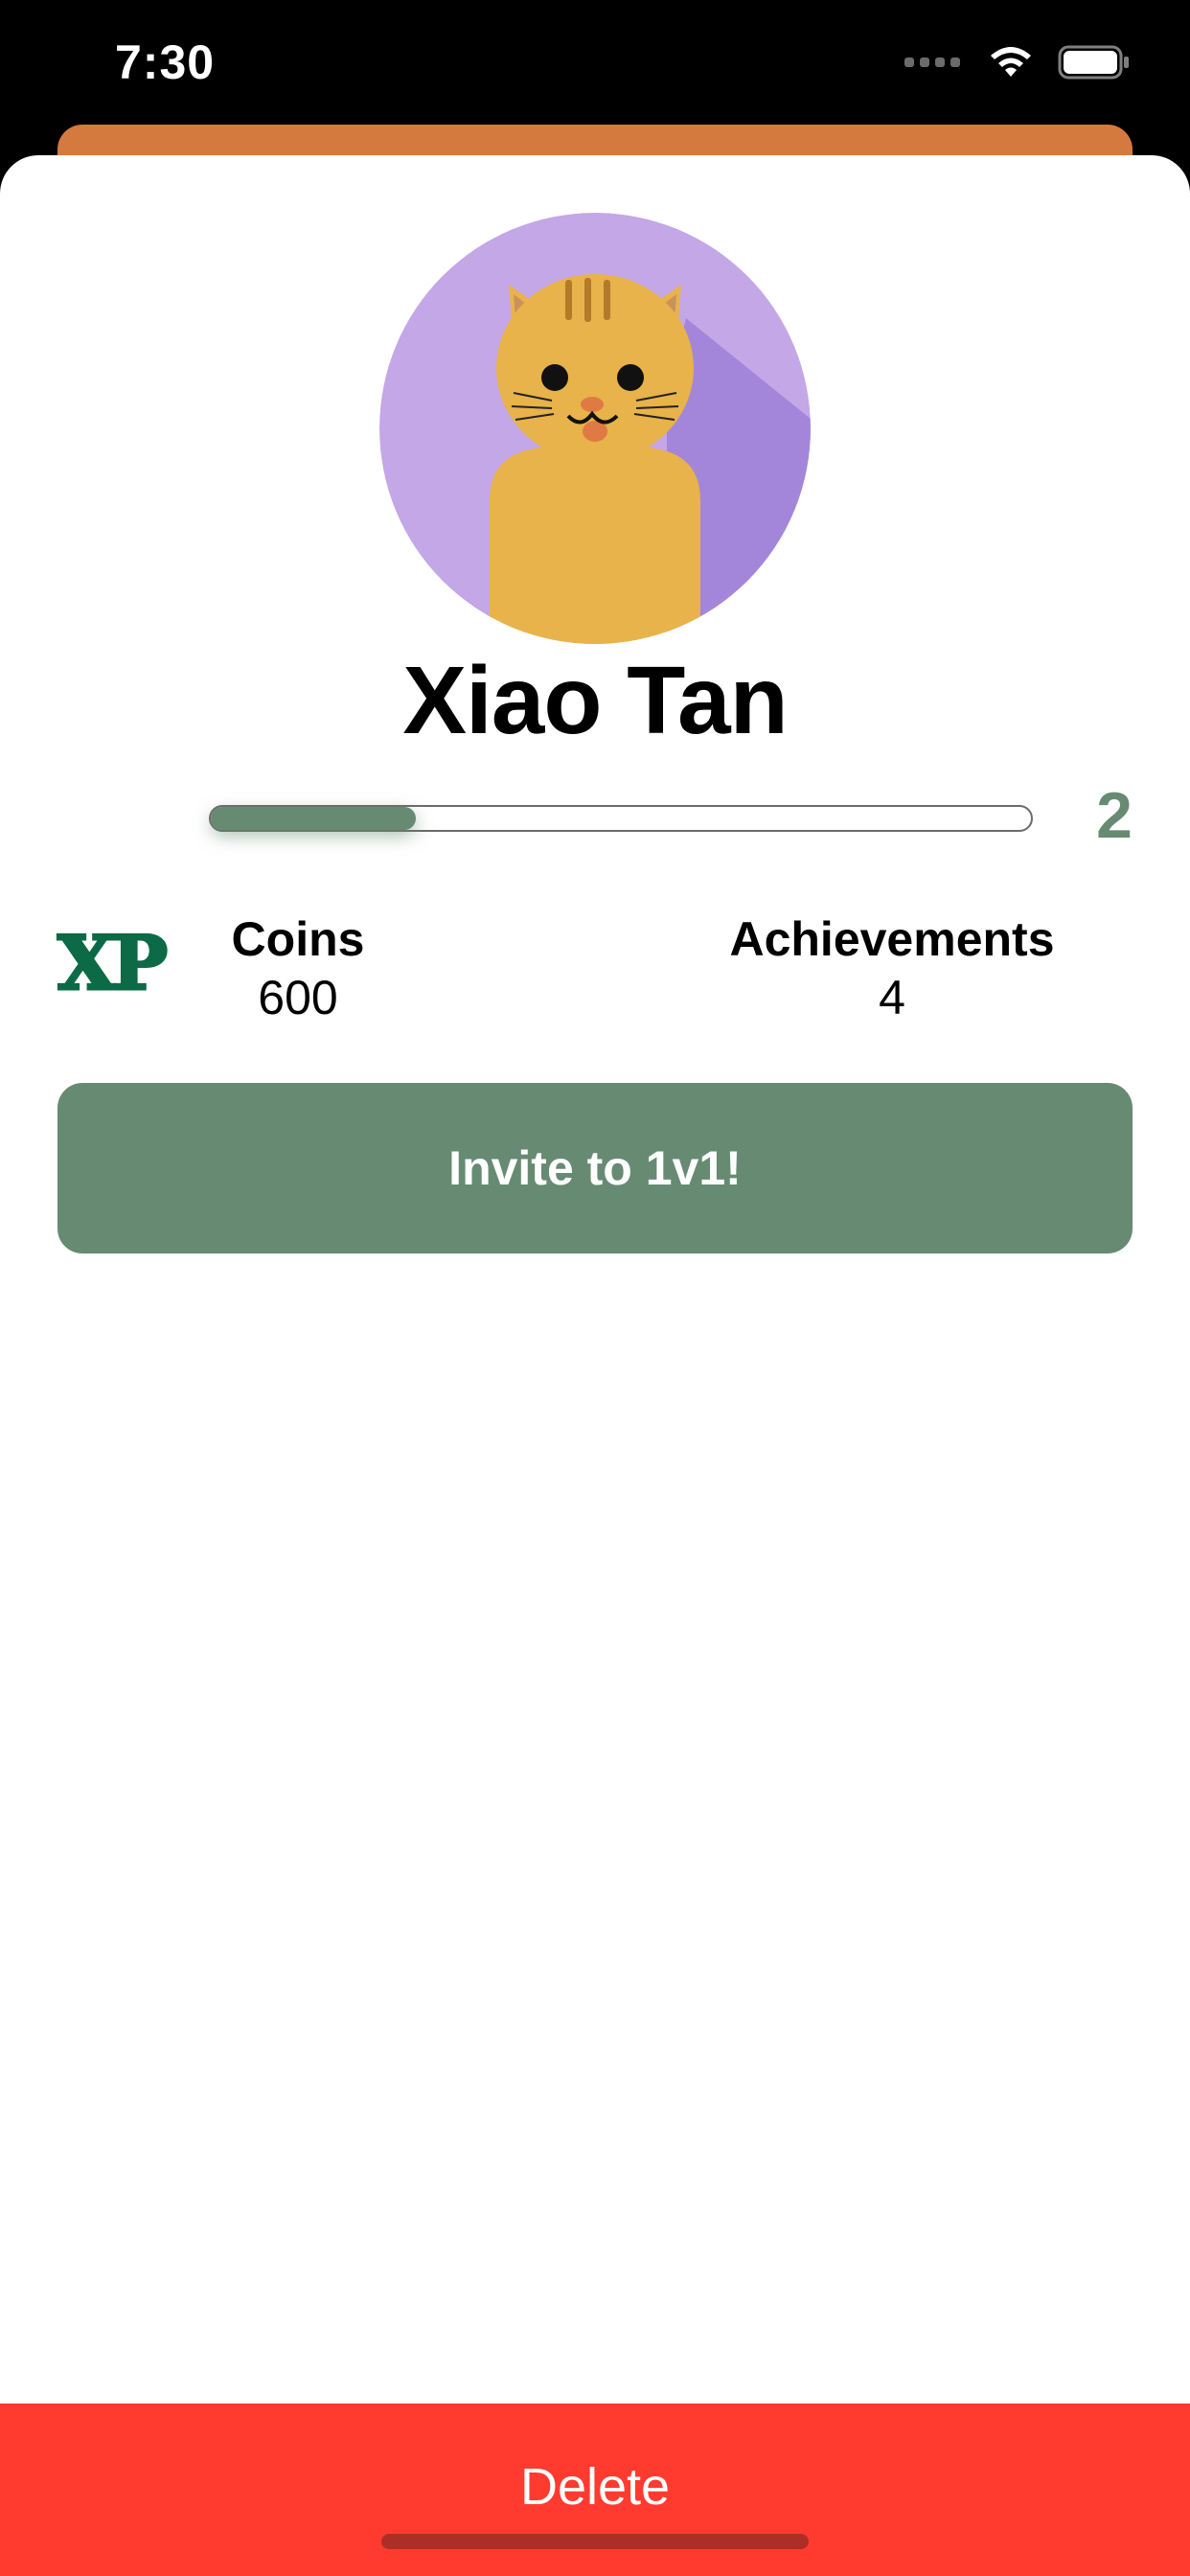  What do you see at coordinates (595, 2541) in the screenshot?
I see `home-indicator` at bounding box center [595, 2541].